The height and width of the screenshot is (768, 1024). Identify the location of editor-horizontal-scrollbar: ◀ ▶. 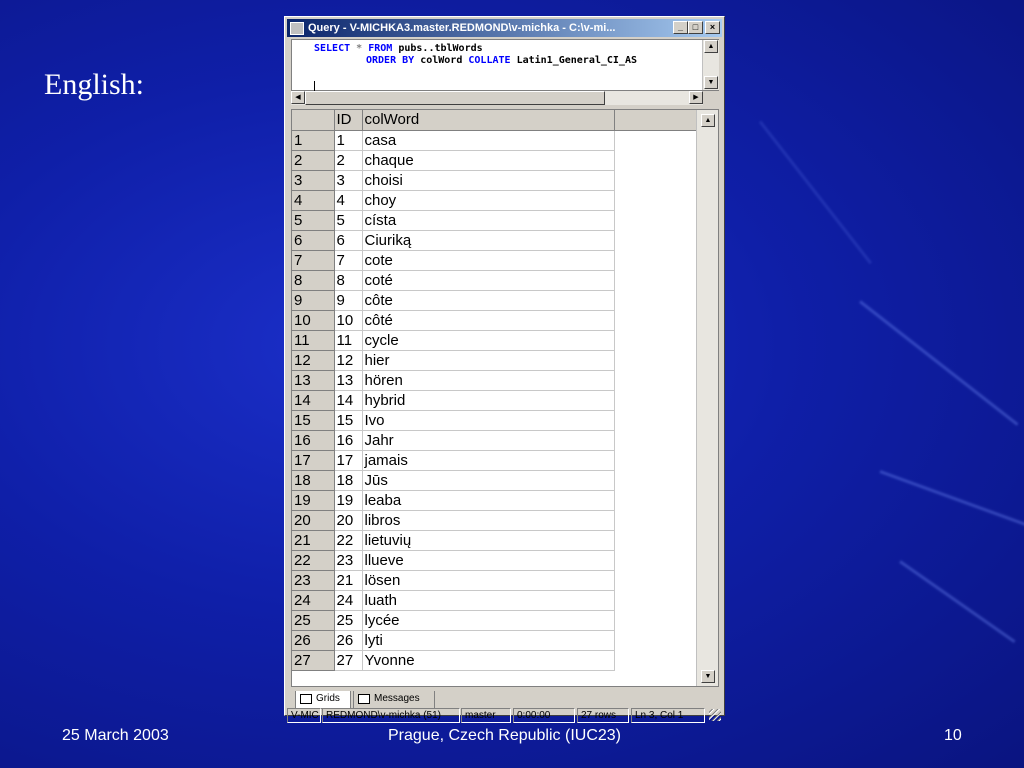
(497, 98).